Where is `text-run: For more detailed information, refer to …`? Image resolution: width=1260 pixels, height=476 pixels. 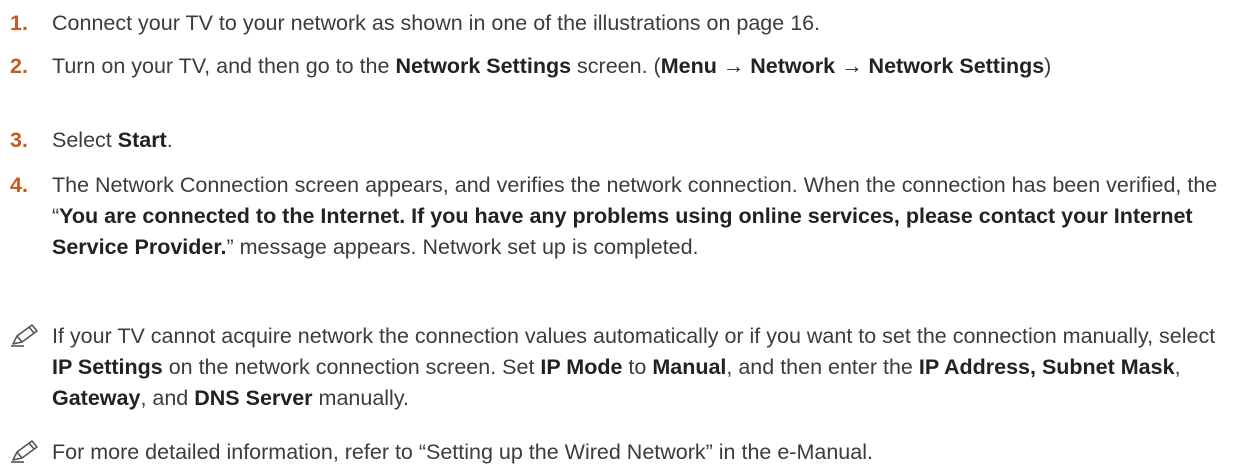 text-run: For more detailed information, refer to … is located at coordinates (462, 452).